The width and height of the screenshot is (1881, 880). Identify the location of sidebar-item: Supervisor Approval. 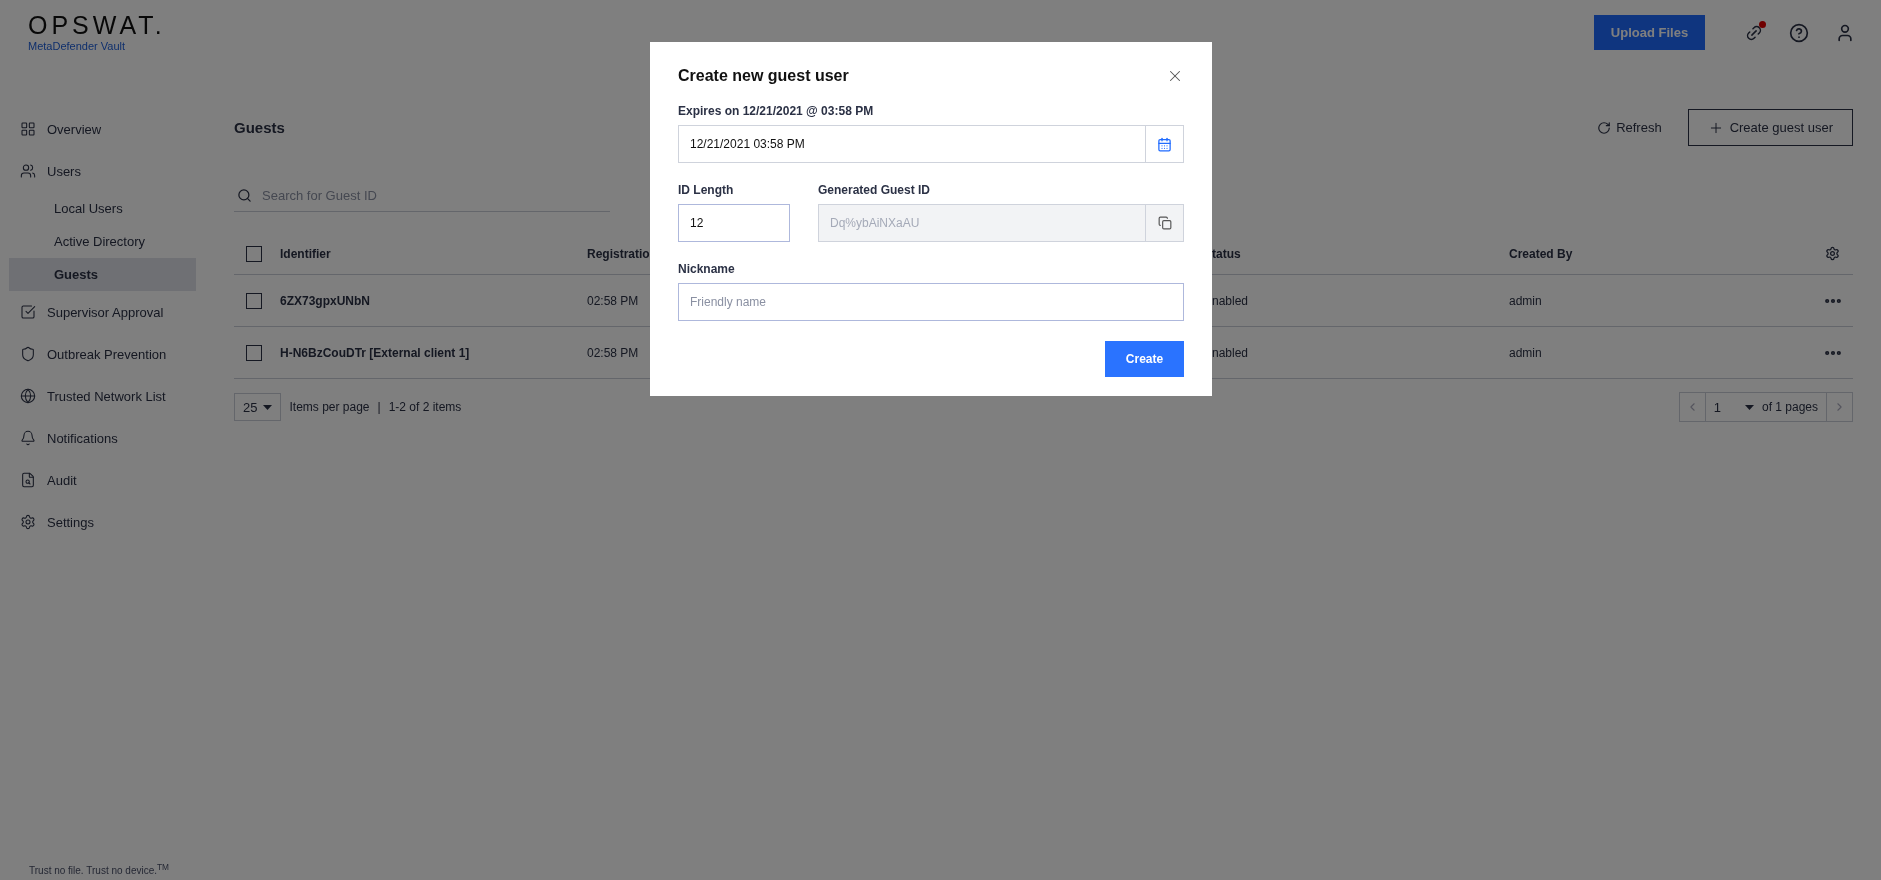
(121, 312).